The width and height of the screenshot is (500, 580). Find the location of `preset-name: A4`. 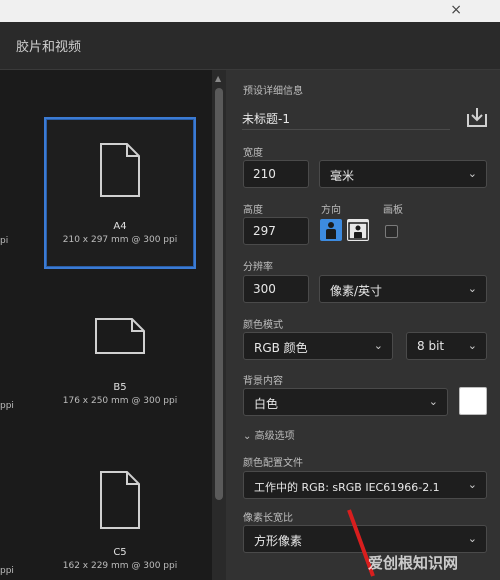

preset-name: A4 is located at coordinates (120, 226).